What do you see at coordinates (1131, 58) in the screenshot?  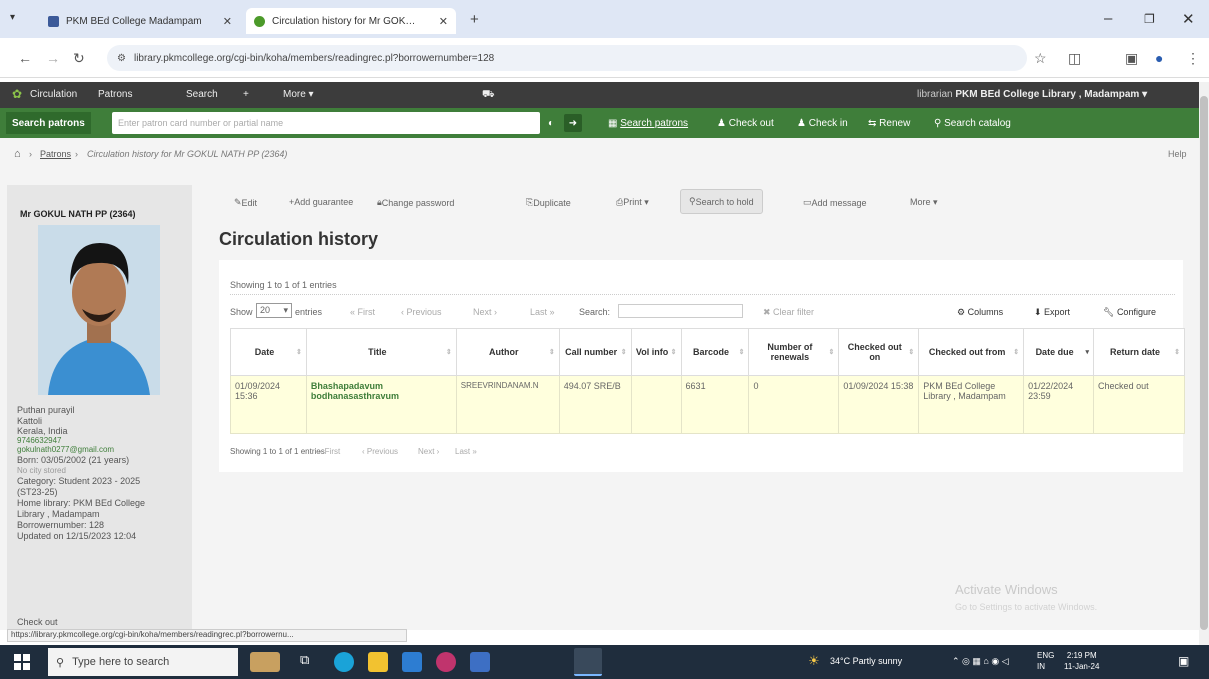 I see `sidepanel-icon: ▣` at bounding box center [1131, 58].